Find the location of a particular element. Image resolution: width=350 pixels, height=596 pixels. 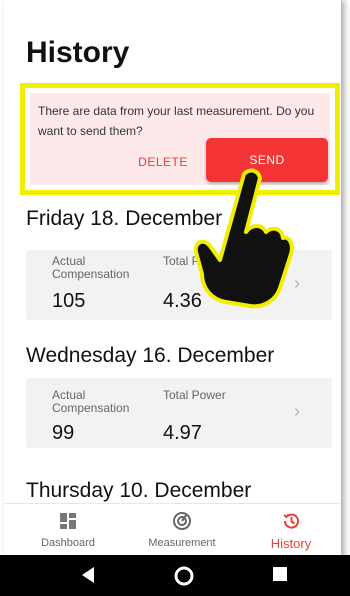

dashboard-icon is located at coordinates (68, 521).